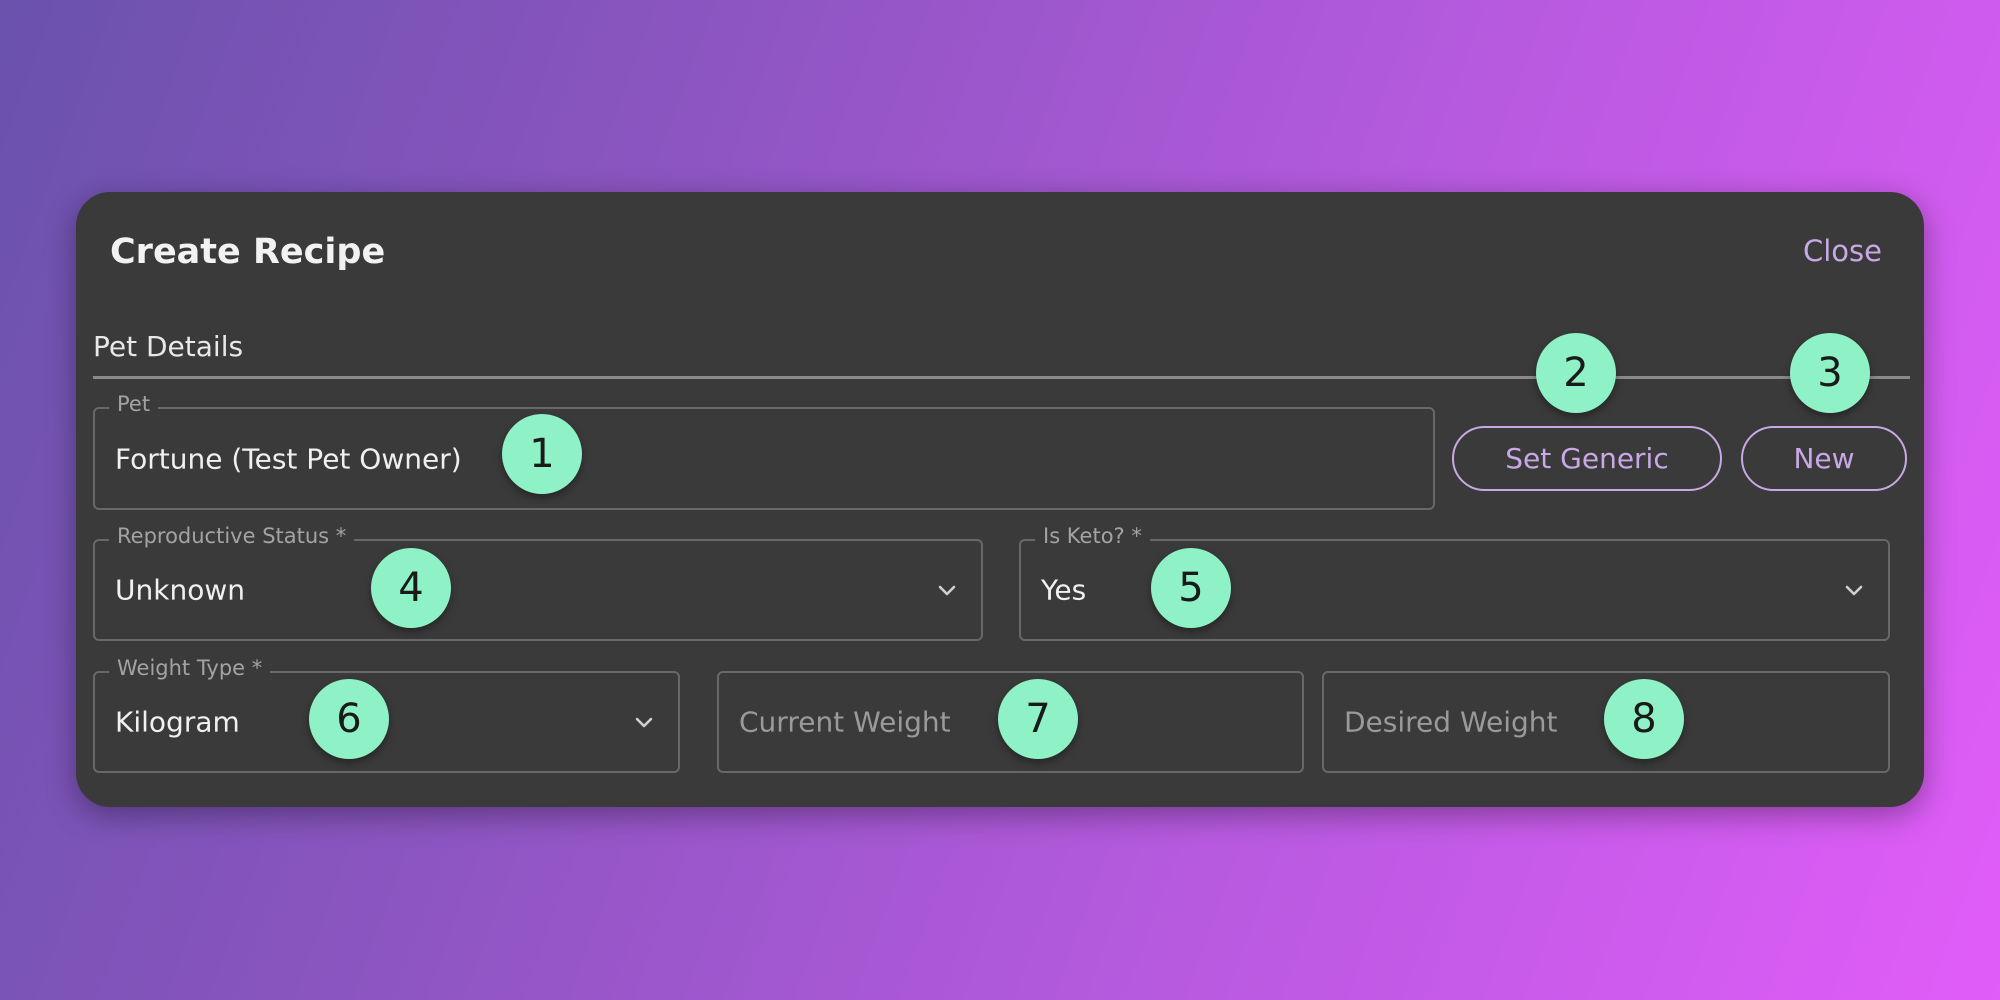 Image resolution: width=2000 pixels, height=1000 pixels. I want to click on annotation-badge-3: 3, so click(1830, 373).